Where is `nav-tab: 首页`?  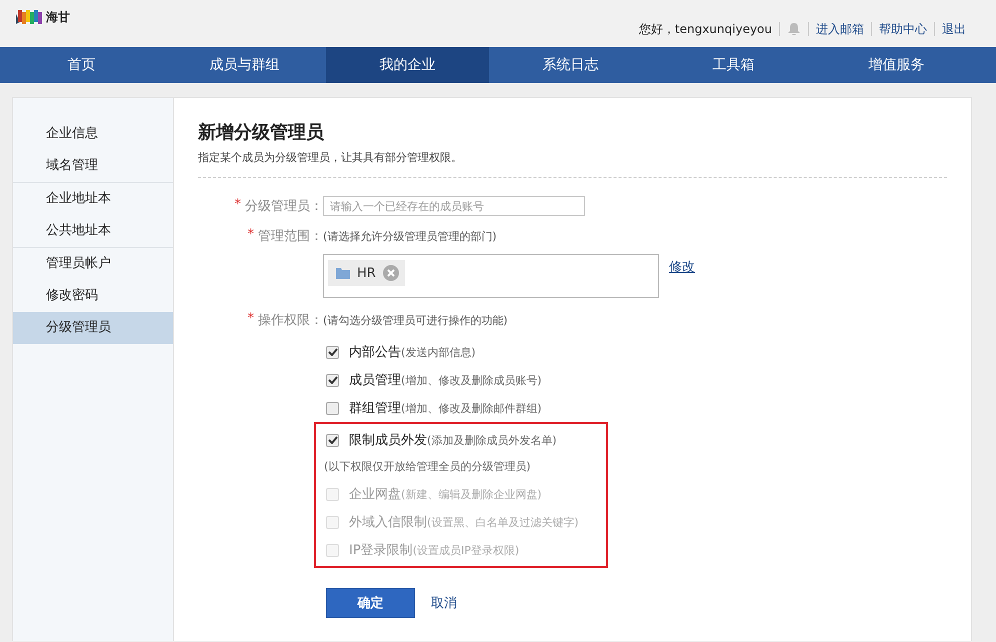 nav-tab: 首页 is located at coordinates (81, 65).